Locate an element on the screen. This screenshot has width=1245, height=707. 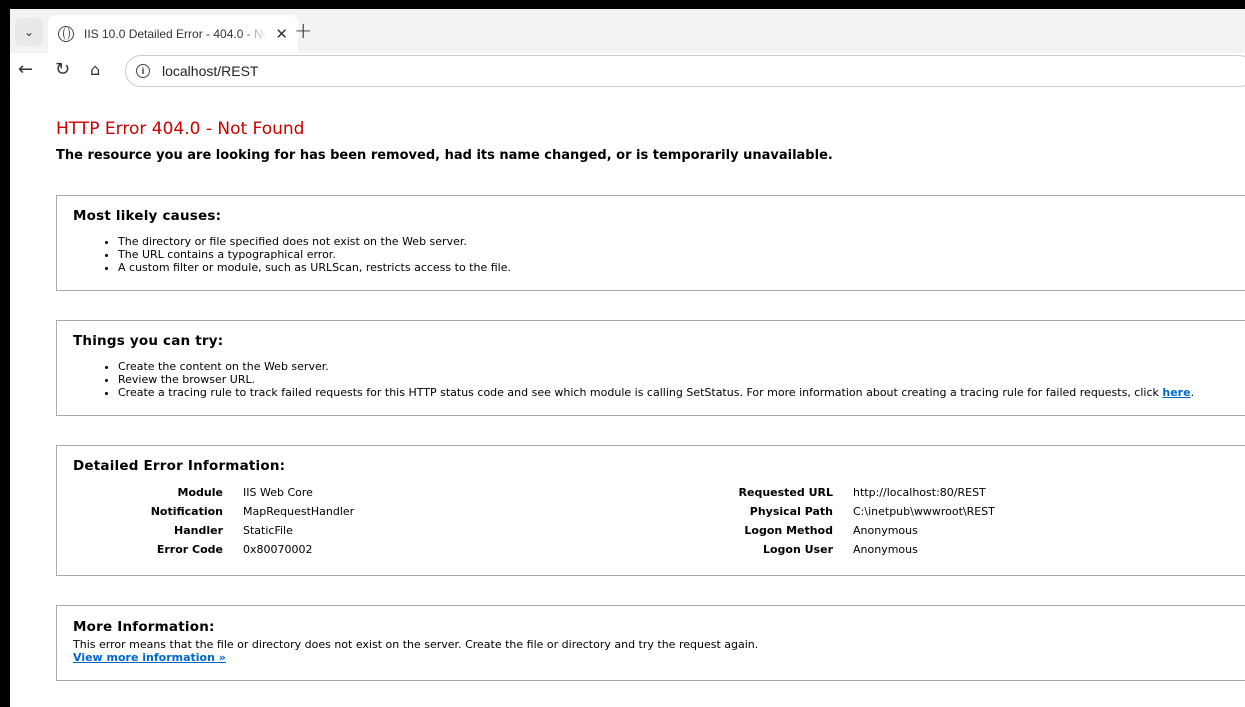
chevron-down-icon: ⌄ is located at coordinates (29, 32).